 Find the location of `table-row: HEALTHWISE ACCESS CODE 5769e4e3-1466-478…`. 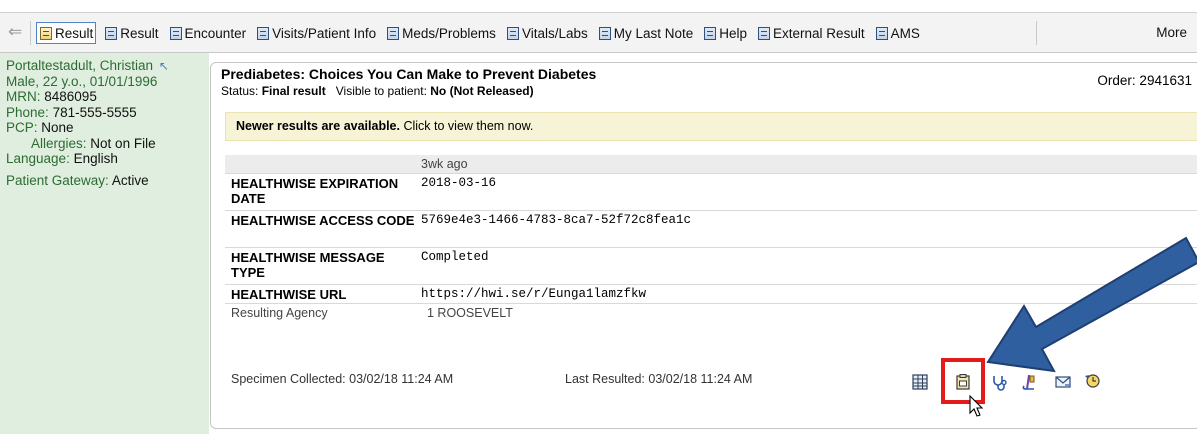

table-row: HEALTHWISE ACCESS CODE 5769e4e3-1466-478… is located at coordinates (711, 229).